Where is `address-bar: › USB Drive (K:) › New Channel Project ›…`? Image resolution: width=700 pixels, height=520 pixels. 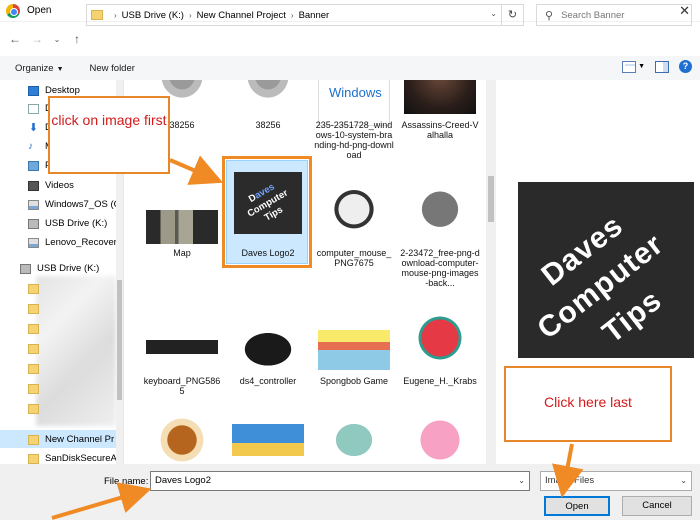
address-bar: › USB Drive (K:) › New Channel Project ›… is located at coordinates (294, 15).